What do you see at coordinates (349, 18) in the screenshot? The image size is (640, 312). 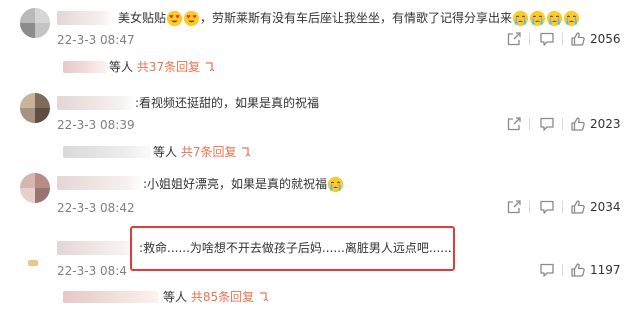 I see `comment-text: 美女贴贴 ，劳斯莱斯有没有车后座让我坐坐，有情歌了记得分享出来` at bounding box center [349, 18].